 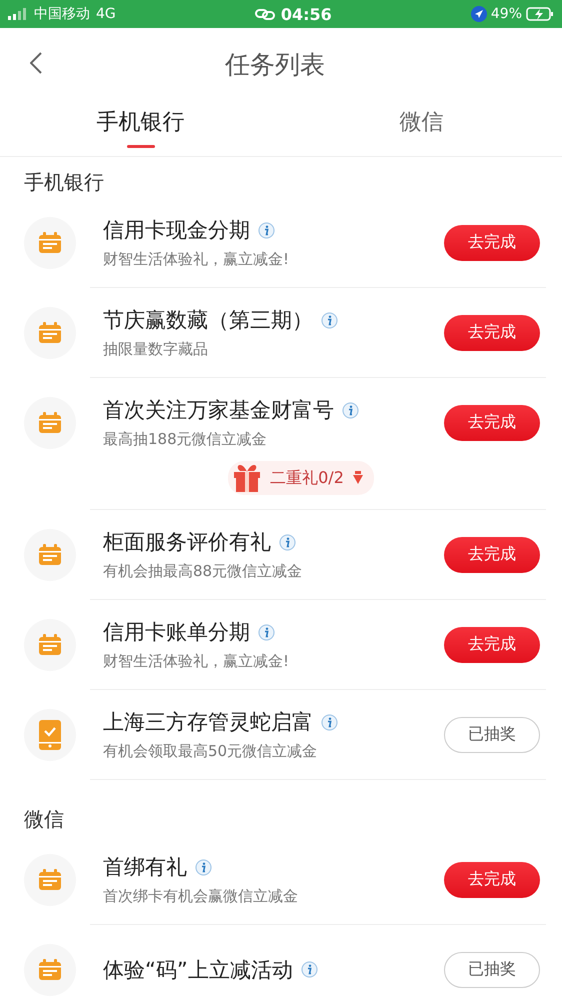 What do you see at coordinates (176, 632) in the screenshot?
I see `task-title: 信用卡账单分期` at bounding box center [176, 632].